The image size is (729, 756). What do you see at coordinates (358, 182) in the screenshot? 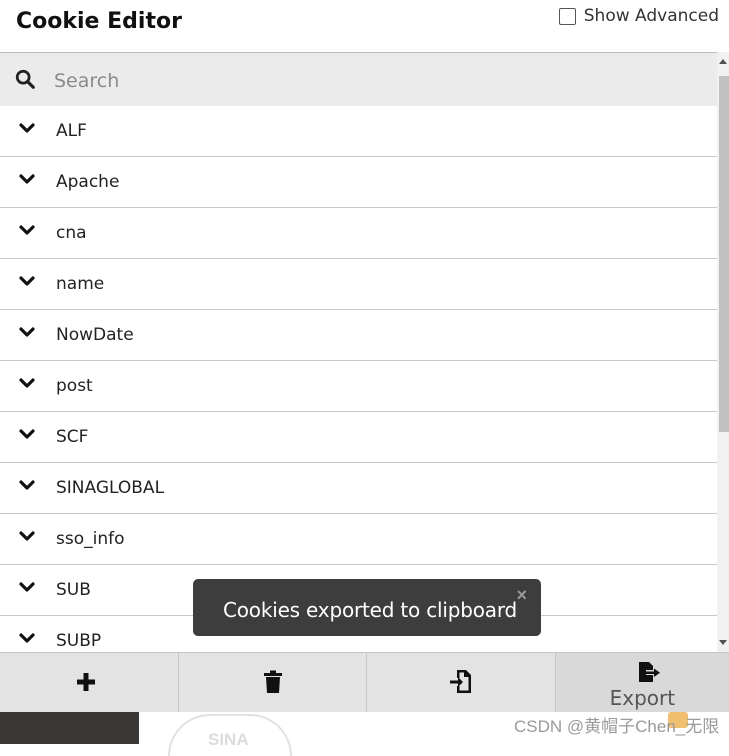
I see `cookie-row: Apache` at bounding box center [358, 182].